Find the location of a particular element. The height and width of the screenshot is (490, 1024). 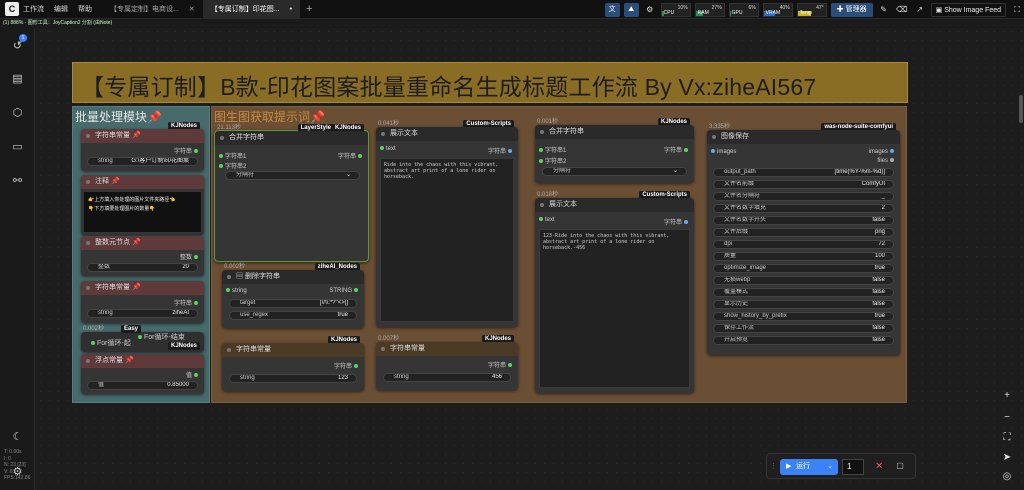

integer-widget: 整数 20 is located at coordinates (142, 267).